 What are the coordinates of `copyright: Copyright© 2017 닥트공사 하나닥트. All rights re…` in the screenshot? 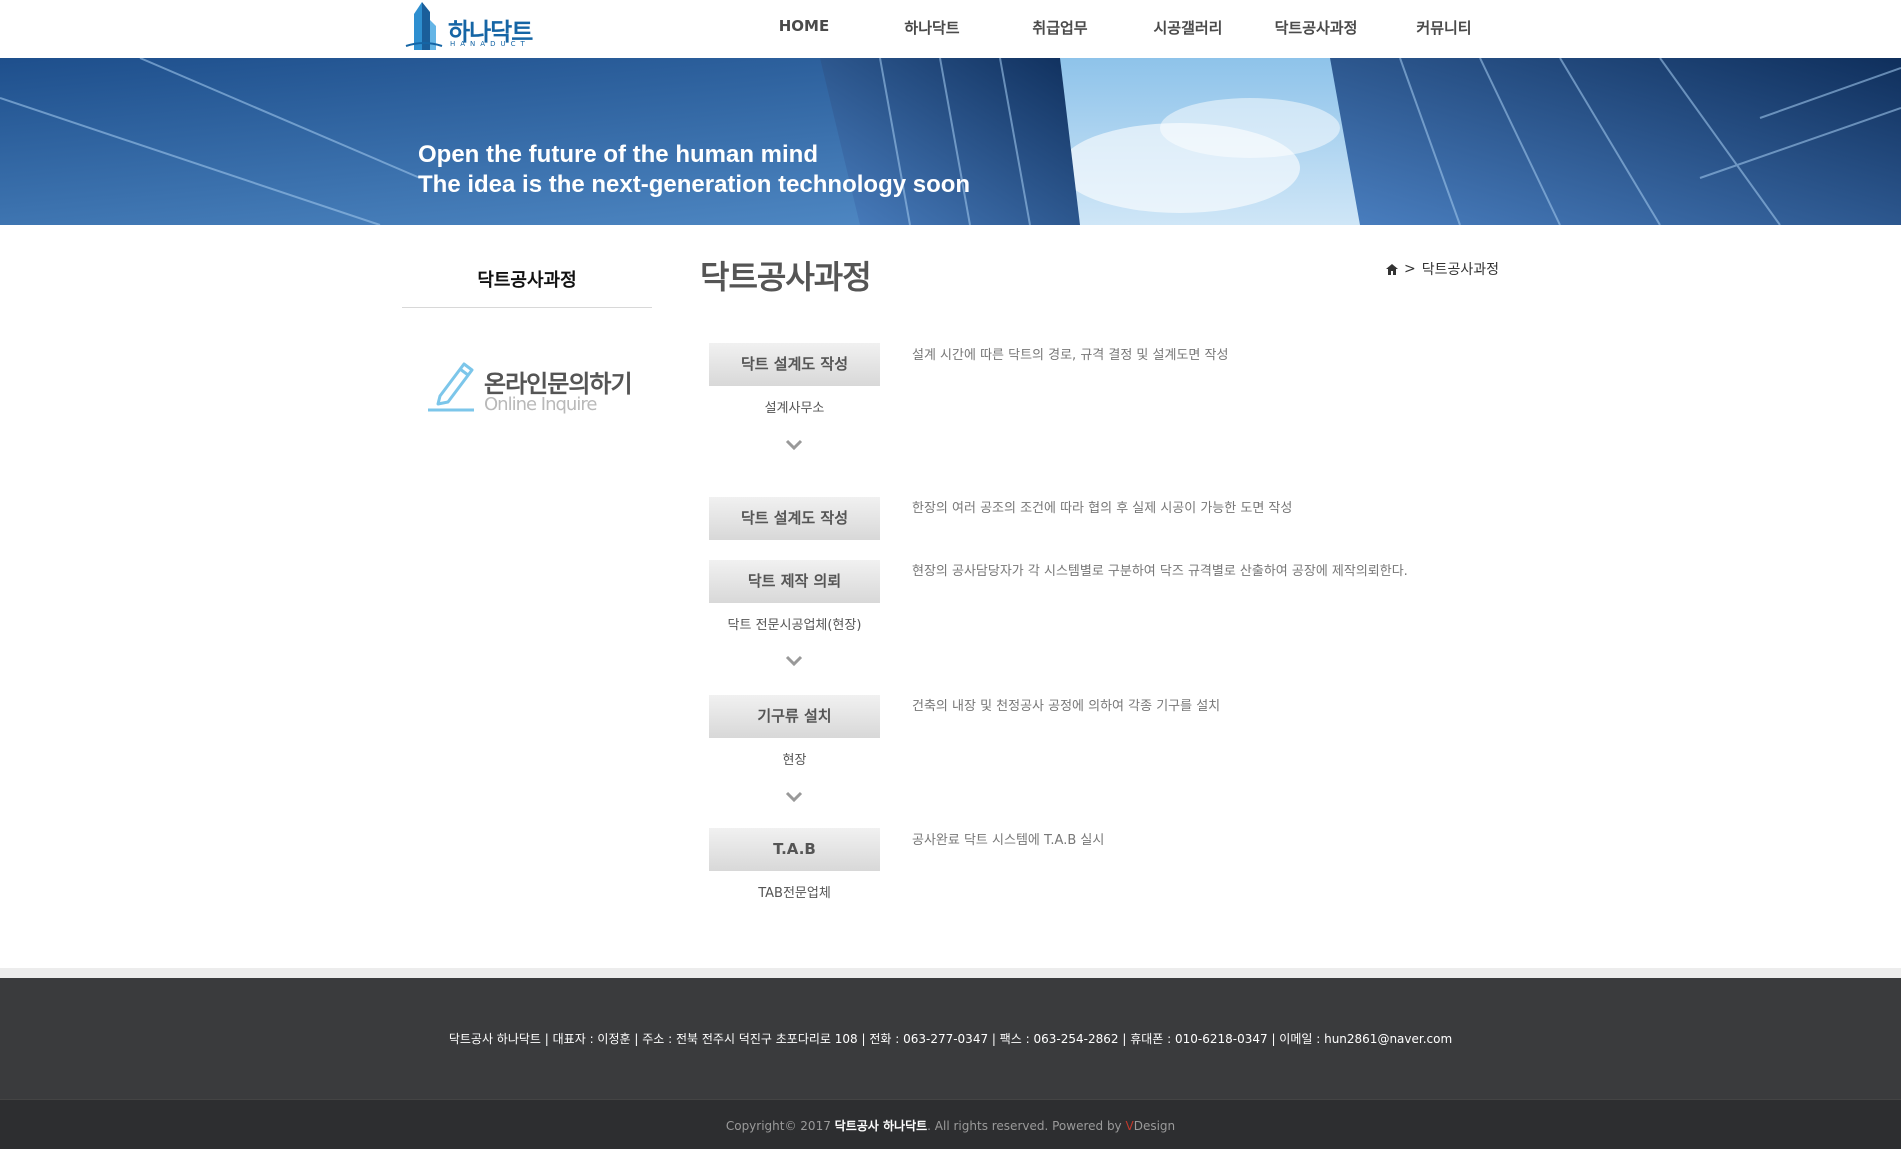 It's located at (950, 1125).